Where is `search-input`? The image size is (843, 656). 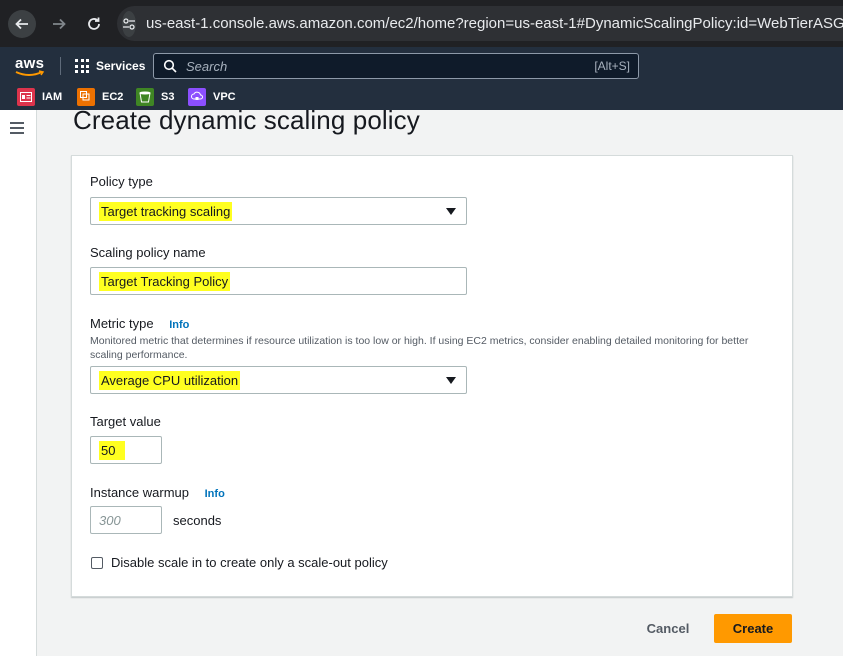
search-input is located at coordinates (390, 66).